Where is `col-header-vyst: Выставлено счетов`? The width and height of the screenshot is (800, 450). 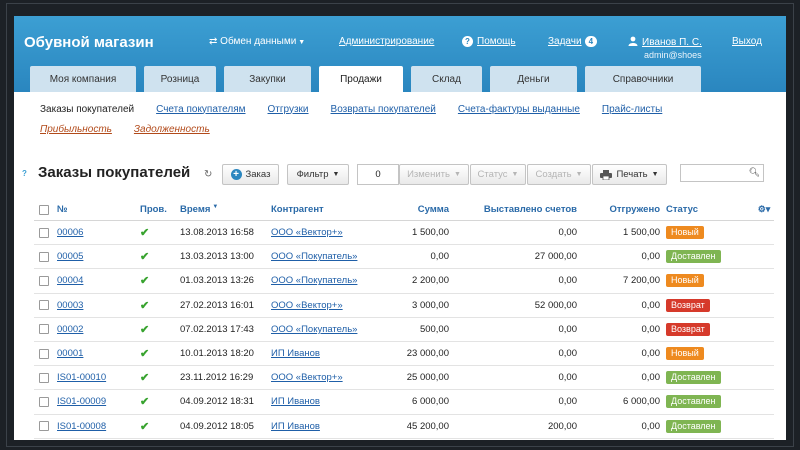
col-header-vyst: Выставлено счетов is located at coordinates (513, 209).